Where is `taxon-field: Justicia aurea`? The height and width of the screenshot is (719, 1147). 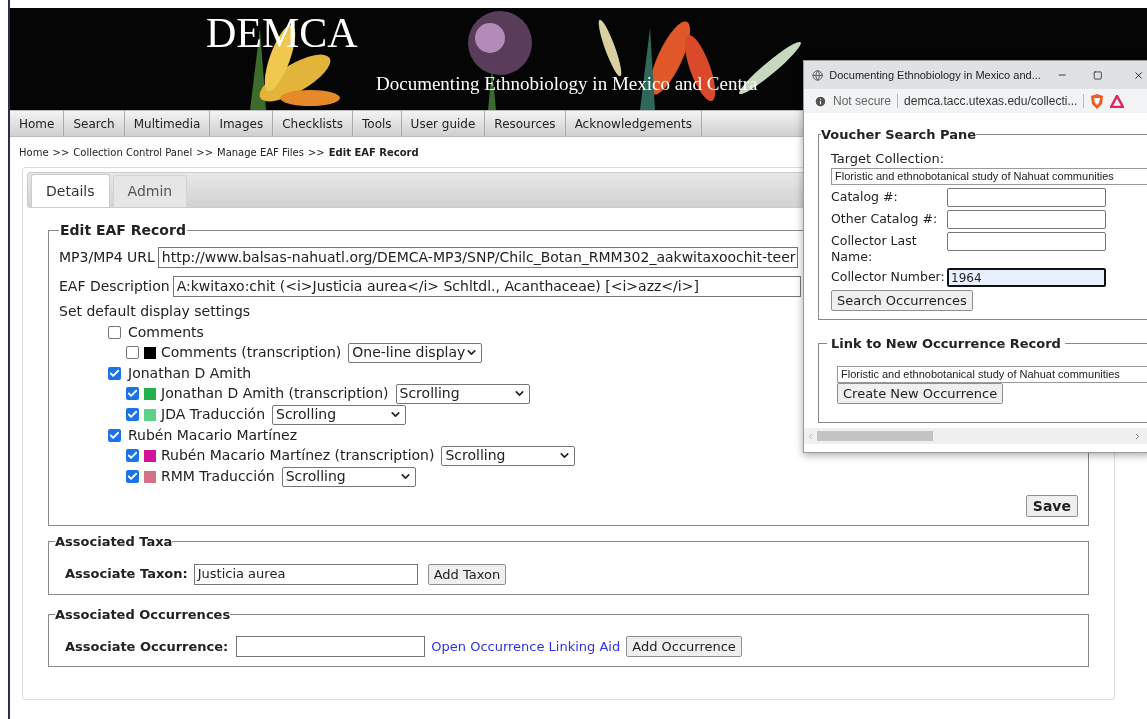
taxon-field: Justicia aurea is located at coordinates (305, 574).